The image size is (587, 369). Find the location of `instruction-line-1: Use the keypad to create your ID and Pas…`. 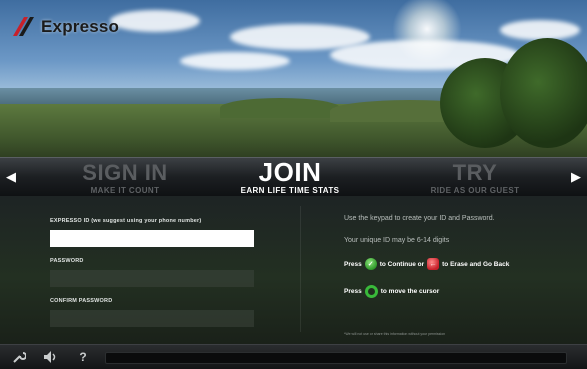

instruction-line-1: Use the keypad to create your ID and Pas… is located at coordinates (419, 218).